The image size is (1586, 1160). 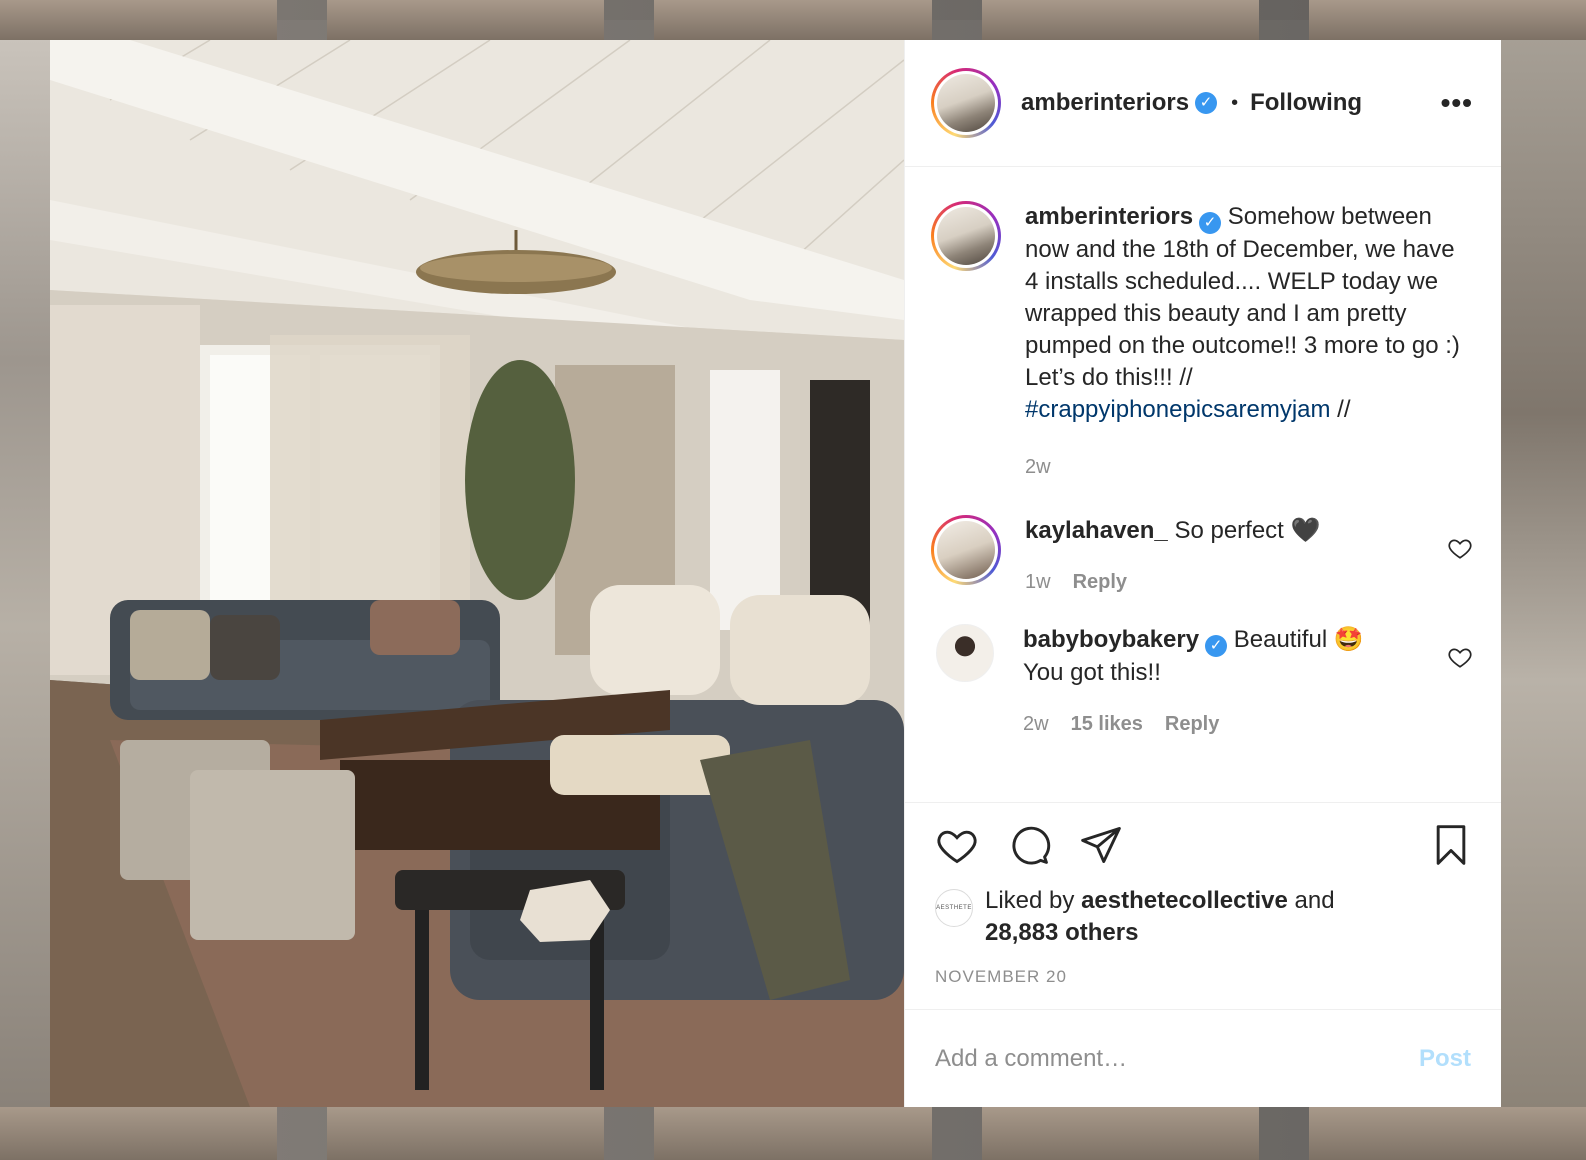 I want to click on add-comment-bar: Post, so click(x=1203, y=1058).